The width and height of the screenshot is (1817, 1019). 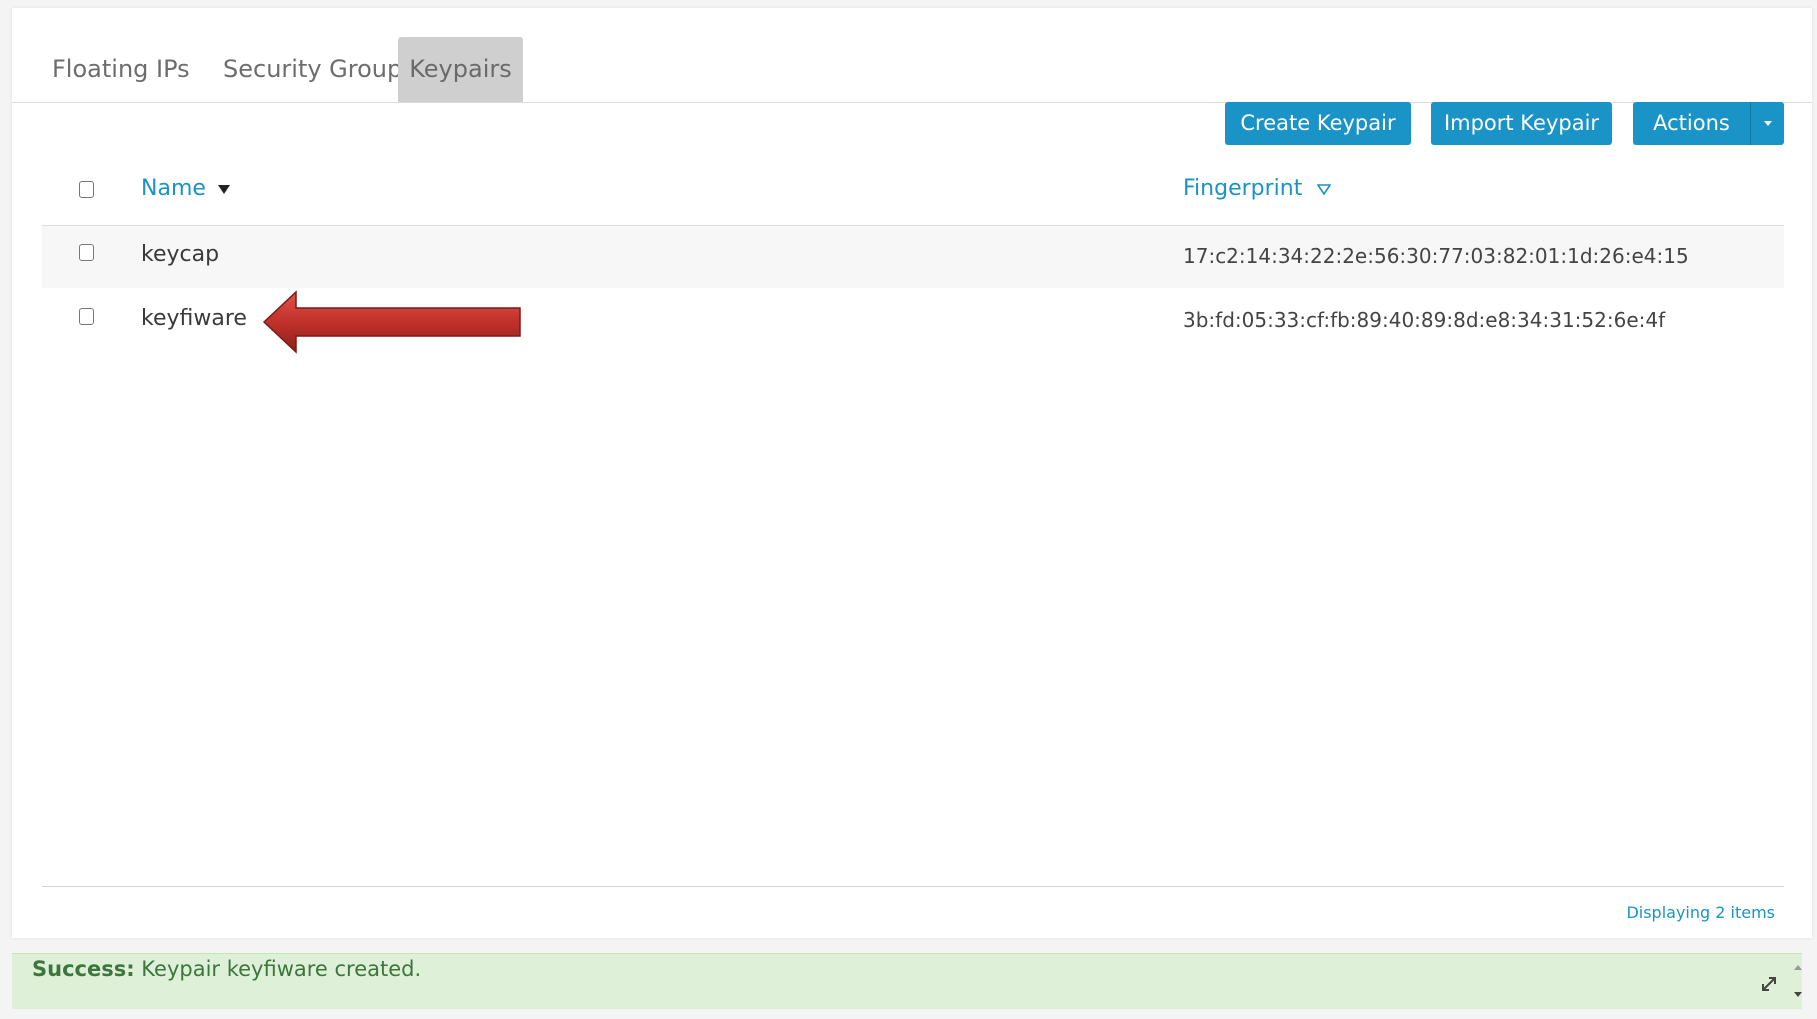 I want to click on fingerprint-column-header: Fingerprint, so click(x=1257, y=188).